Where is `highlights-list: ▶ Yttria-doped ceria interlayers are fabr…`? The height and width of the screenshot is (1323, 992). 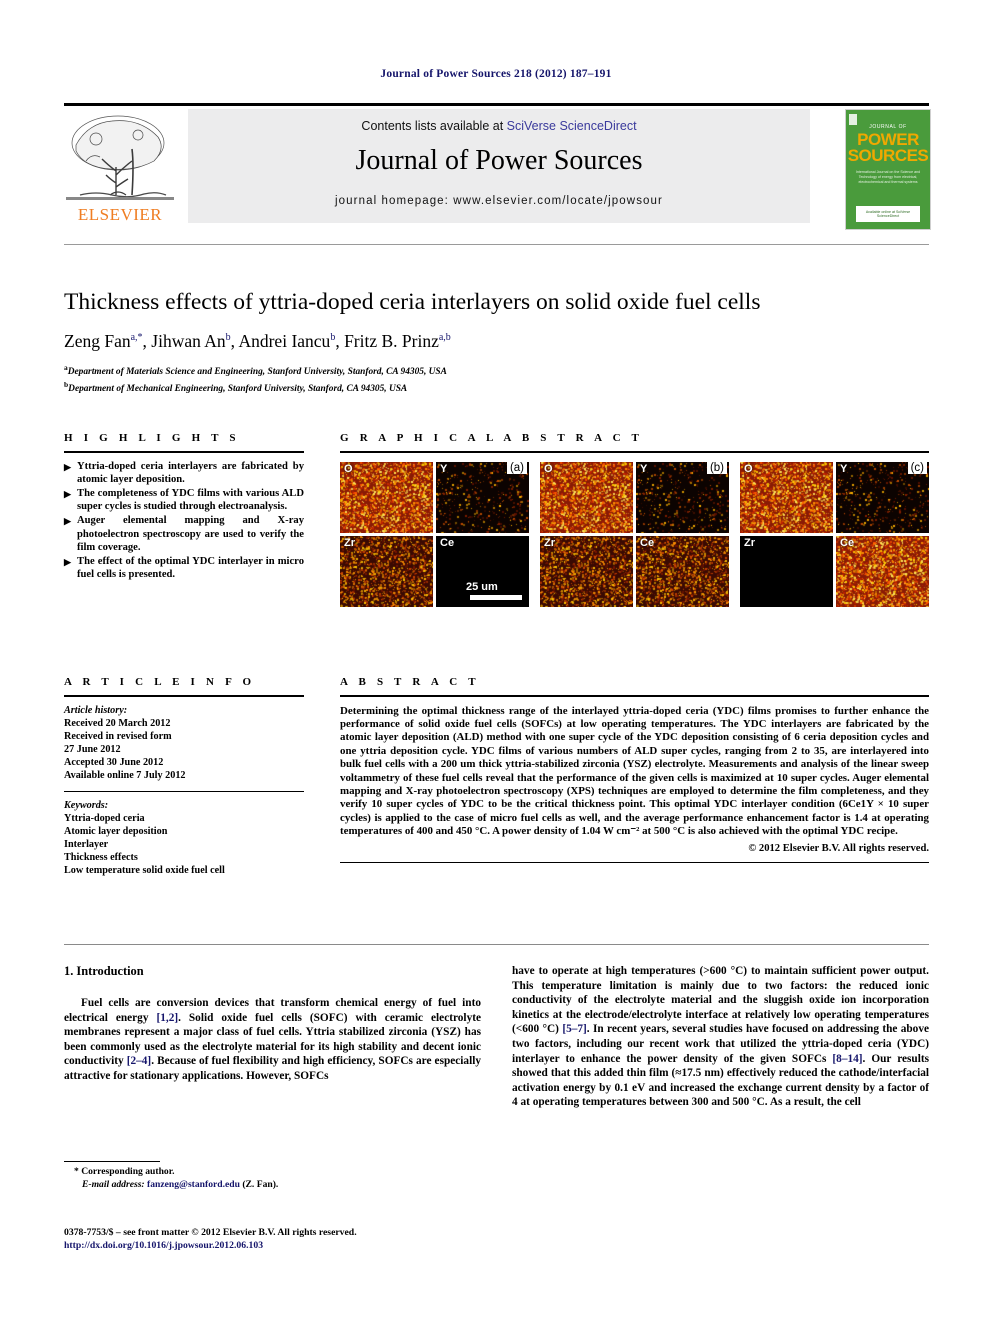 highlights-list: ▶ Yttria-doped ceria interlayers are fabr… is located at coordinates (184, 521).